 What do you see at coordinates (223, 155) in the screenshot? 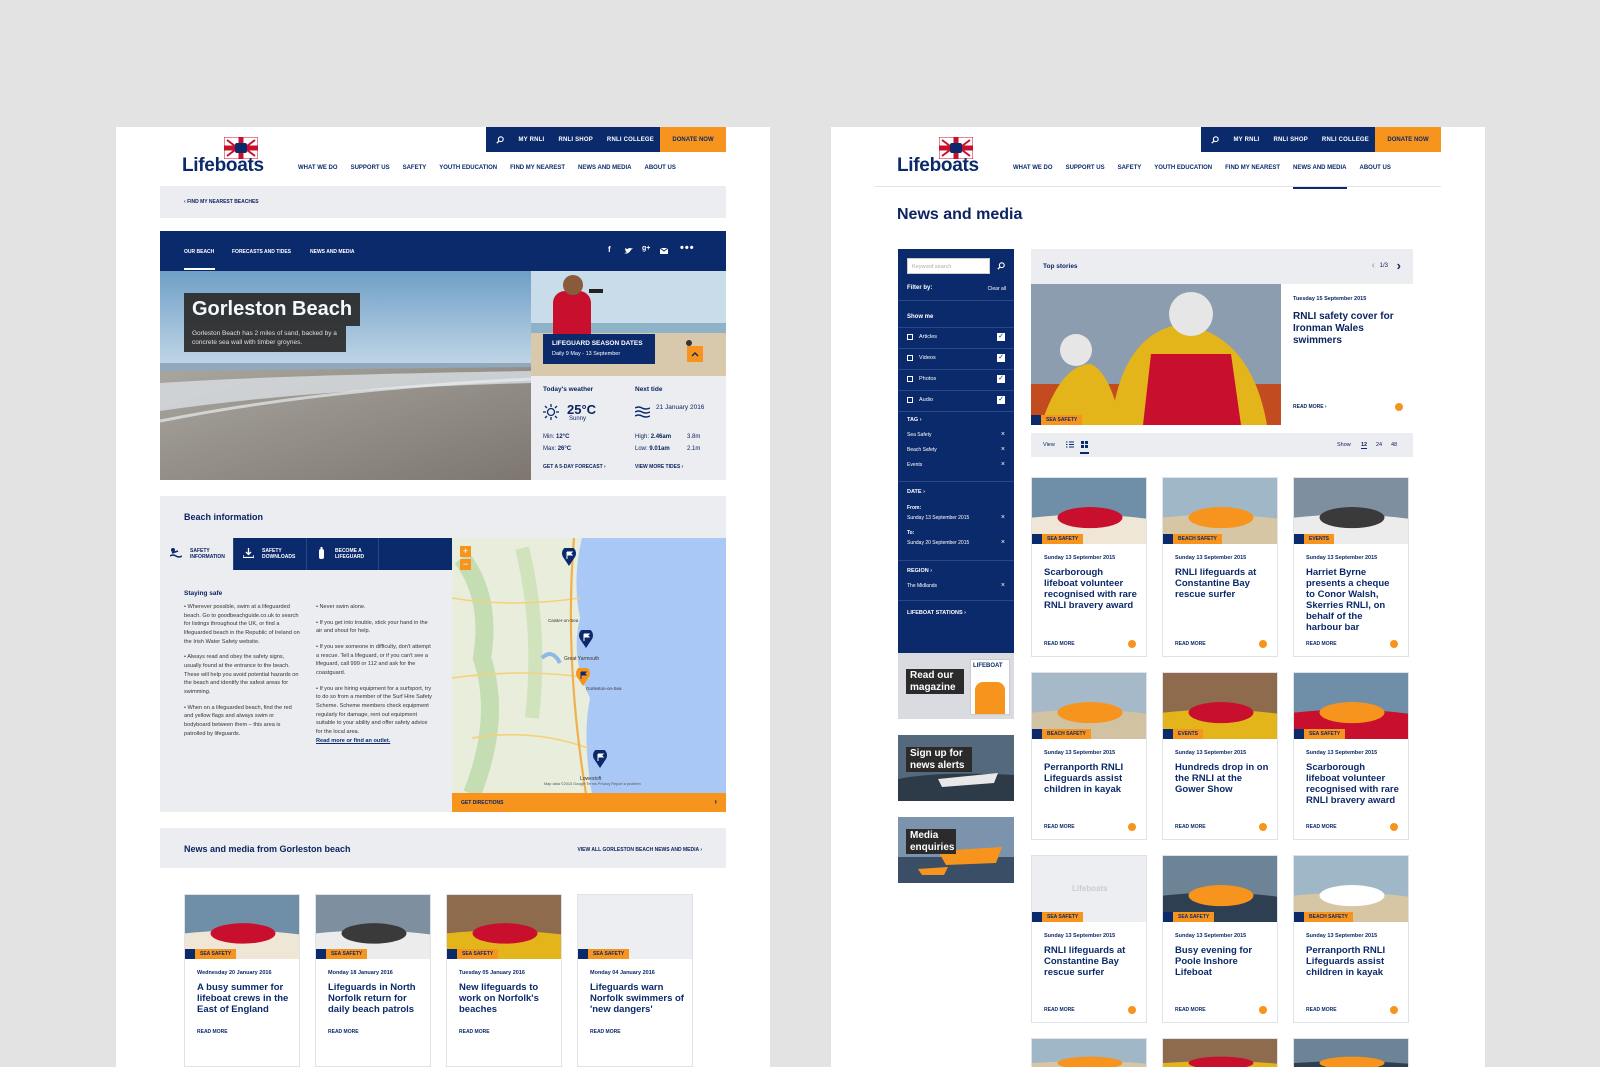
I see `rnli-logo: Lifeboats` at bounding box center [223, 155].